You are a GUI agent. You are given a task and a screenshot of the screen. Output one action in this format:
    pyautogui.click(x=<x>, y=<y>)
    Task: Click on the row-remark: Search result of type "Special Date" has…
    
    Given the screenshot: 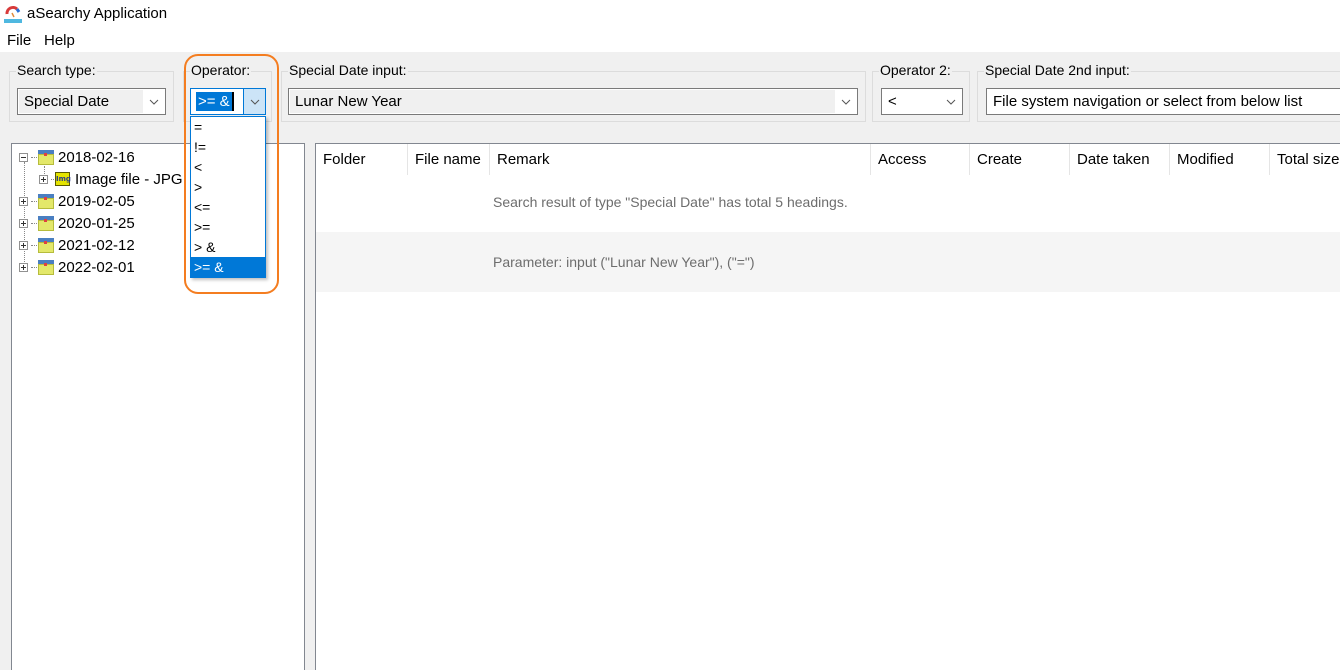 What is the action you would take?
    pyautogui.click(x=670, y=202)
    